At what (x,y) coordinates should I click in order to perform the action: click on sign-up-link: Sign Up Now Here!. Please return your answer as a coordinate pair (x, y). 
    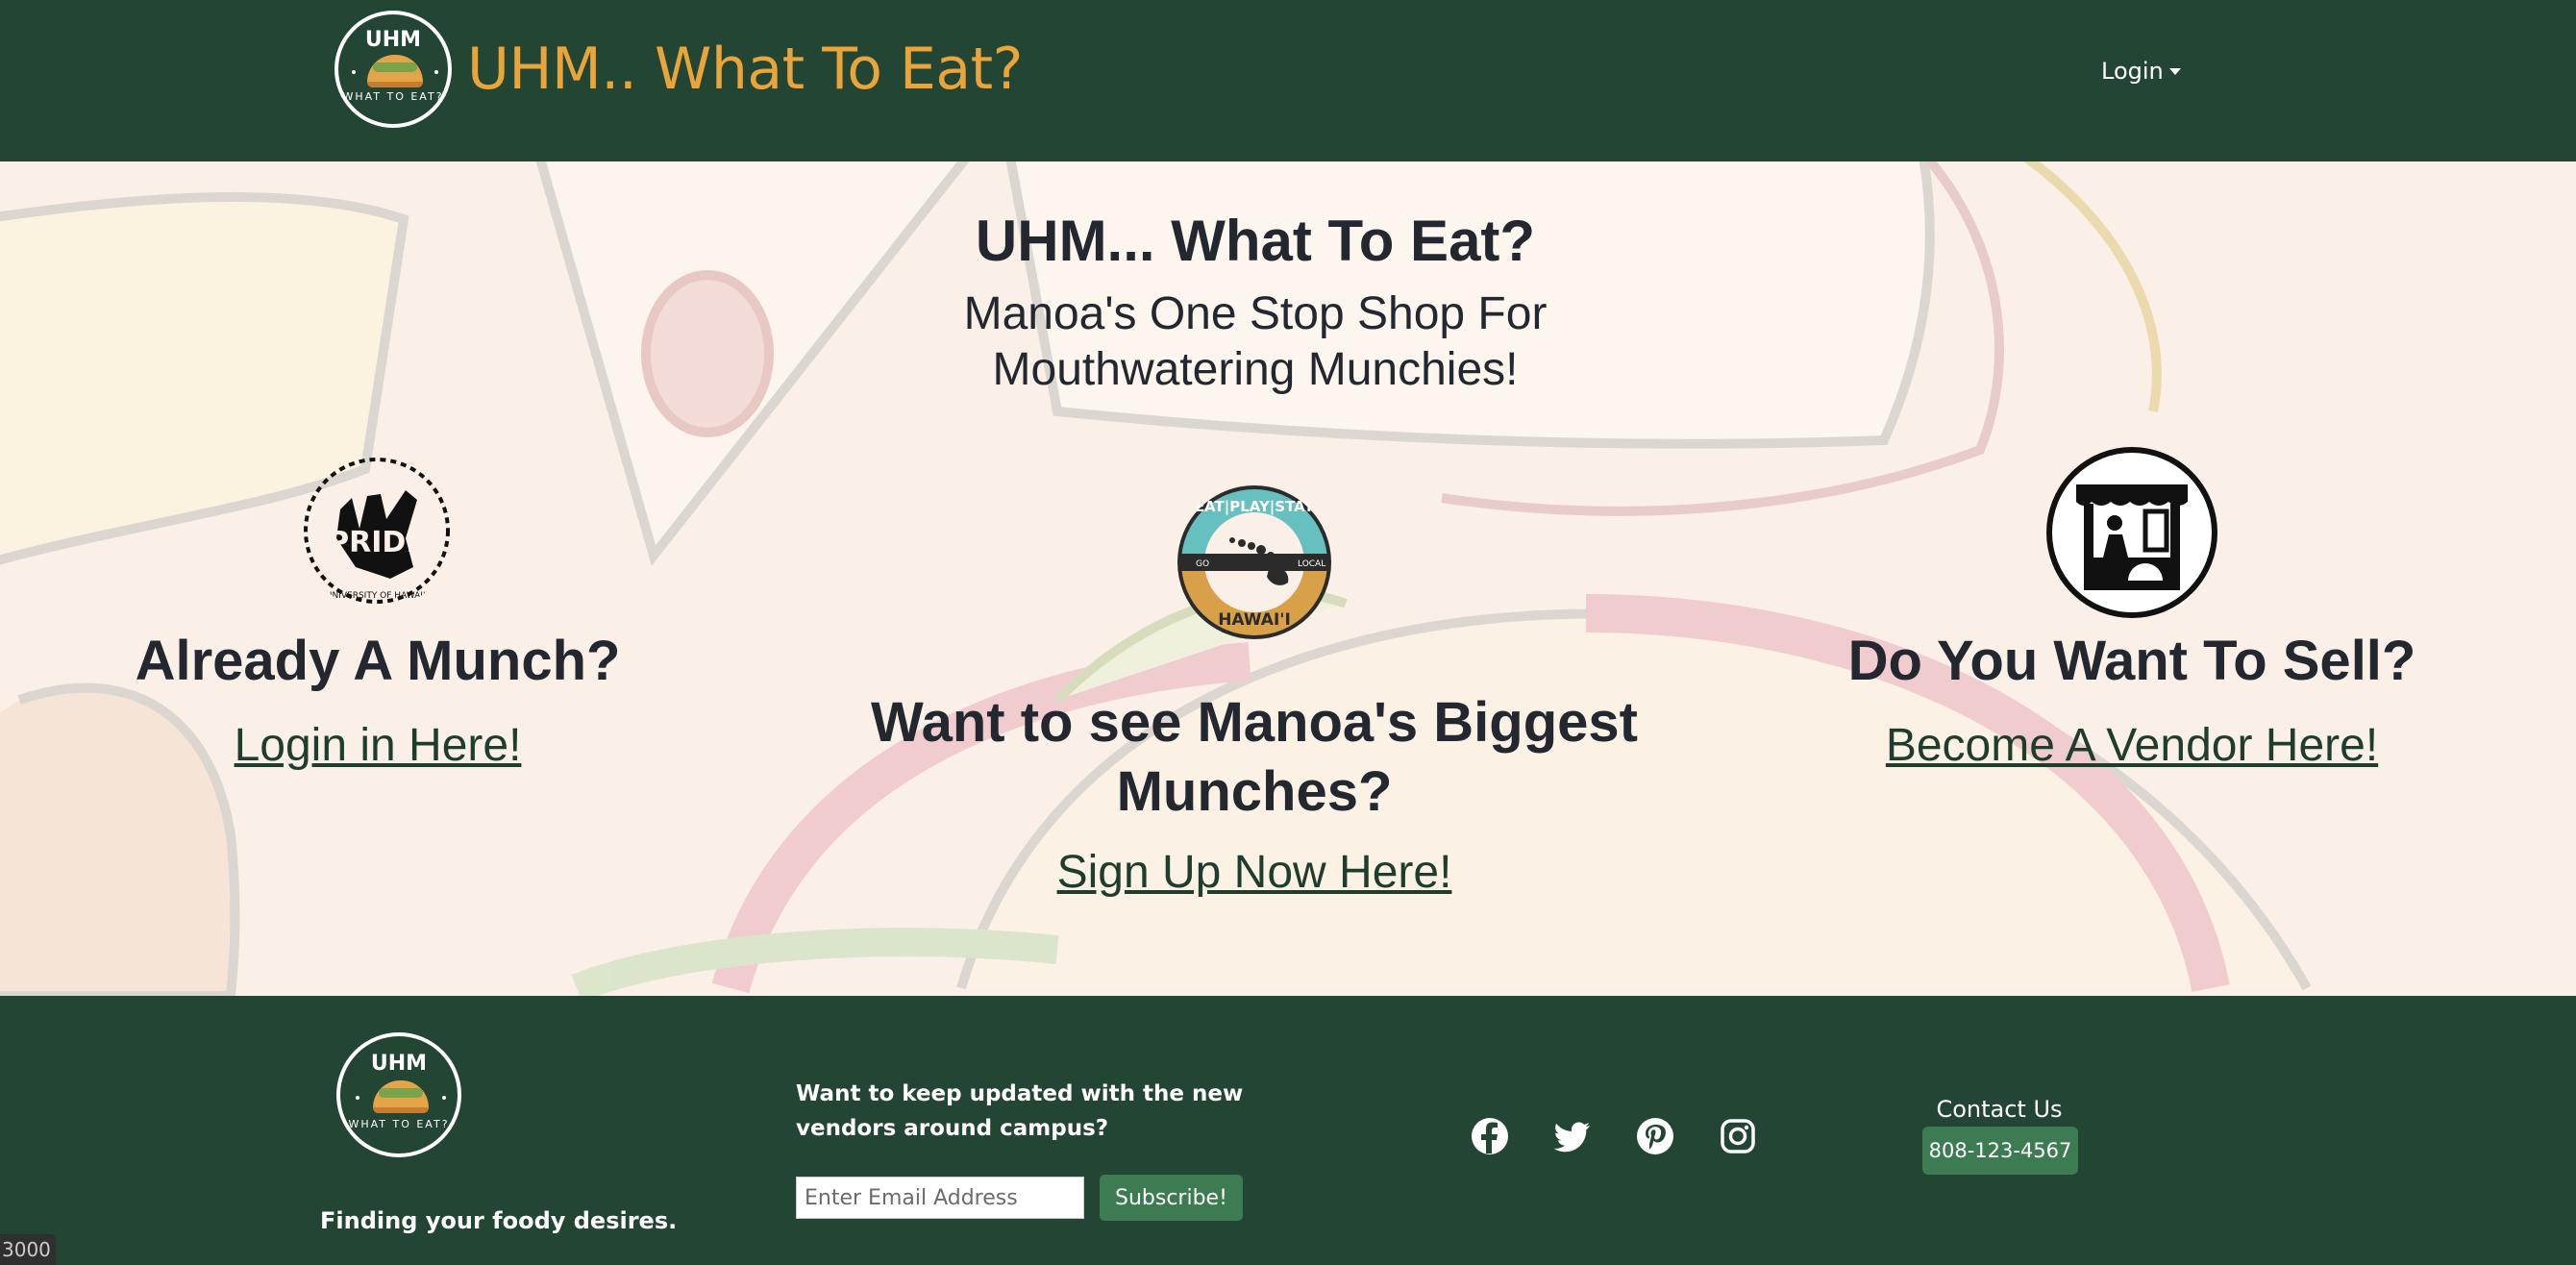
    Looking at the image, I should click on (1255, 872).